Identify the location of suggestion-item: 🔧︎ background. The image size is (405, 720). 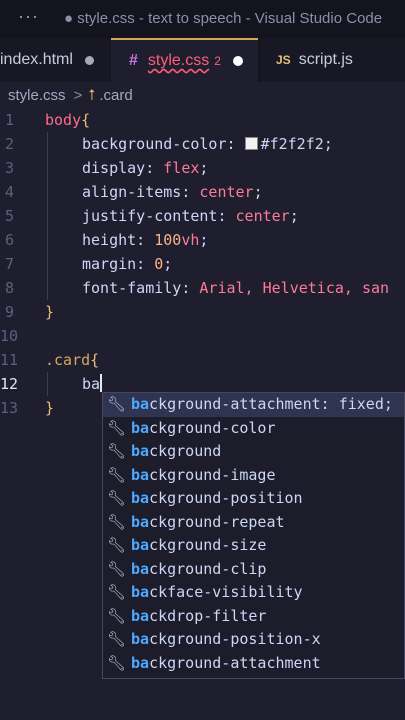
(253, 452).